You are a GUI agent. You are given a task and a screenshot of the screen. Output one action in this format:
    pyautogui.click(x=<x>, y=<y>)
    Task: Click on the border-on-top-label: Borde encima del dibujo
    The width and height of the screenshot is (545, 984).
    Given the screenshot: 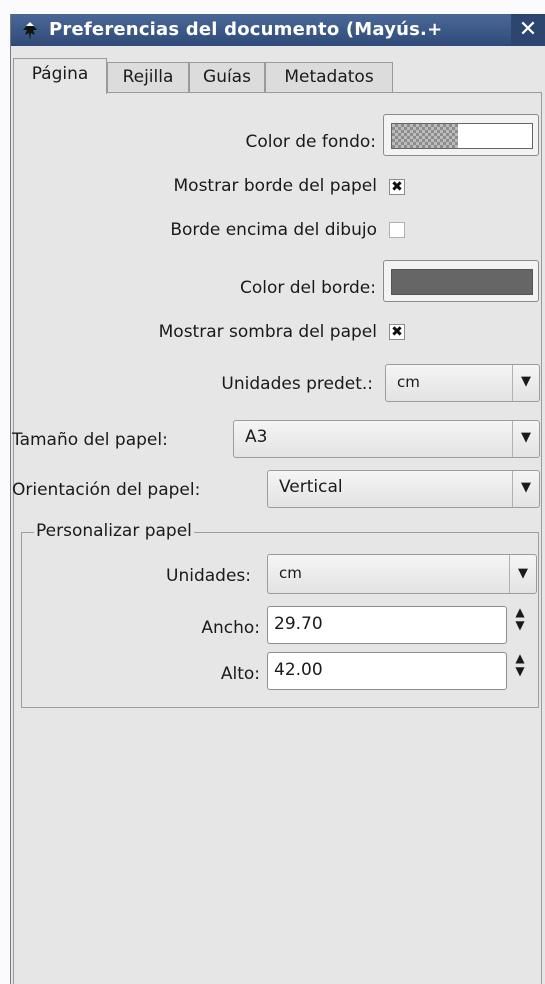 What is the action you would take?
    pyautogui.click(x=273, y=230)
    